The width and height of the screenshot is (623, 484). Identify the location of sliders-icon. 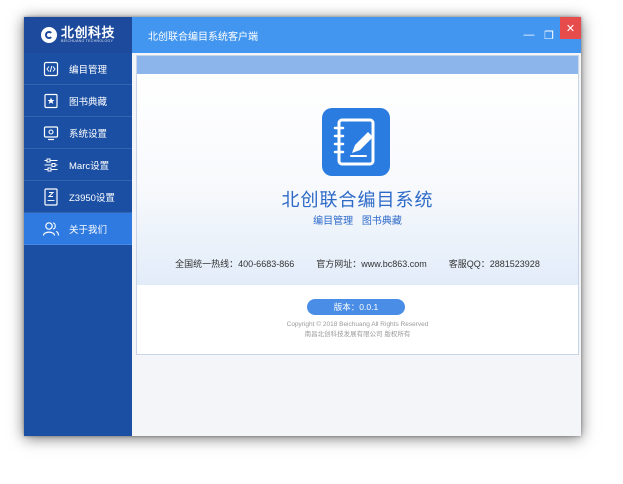
(51, 165).